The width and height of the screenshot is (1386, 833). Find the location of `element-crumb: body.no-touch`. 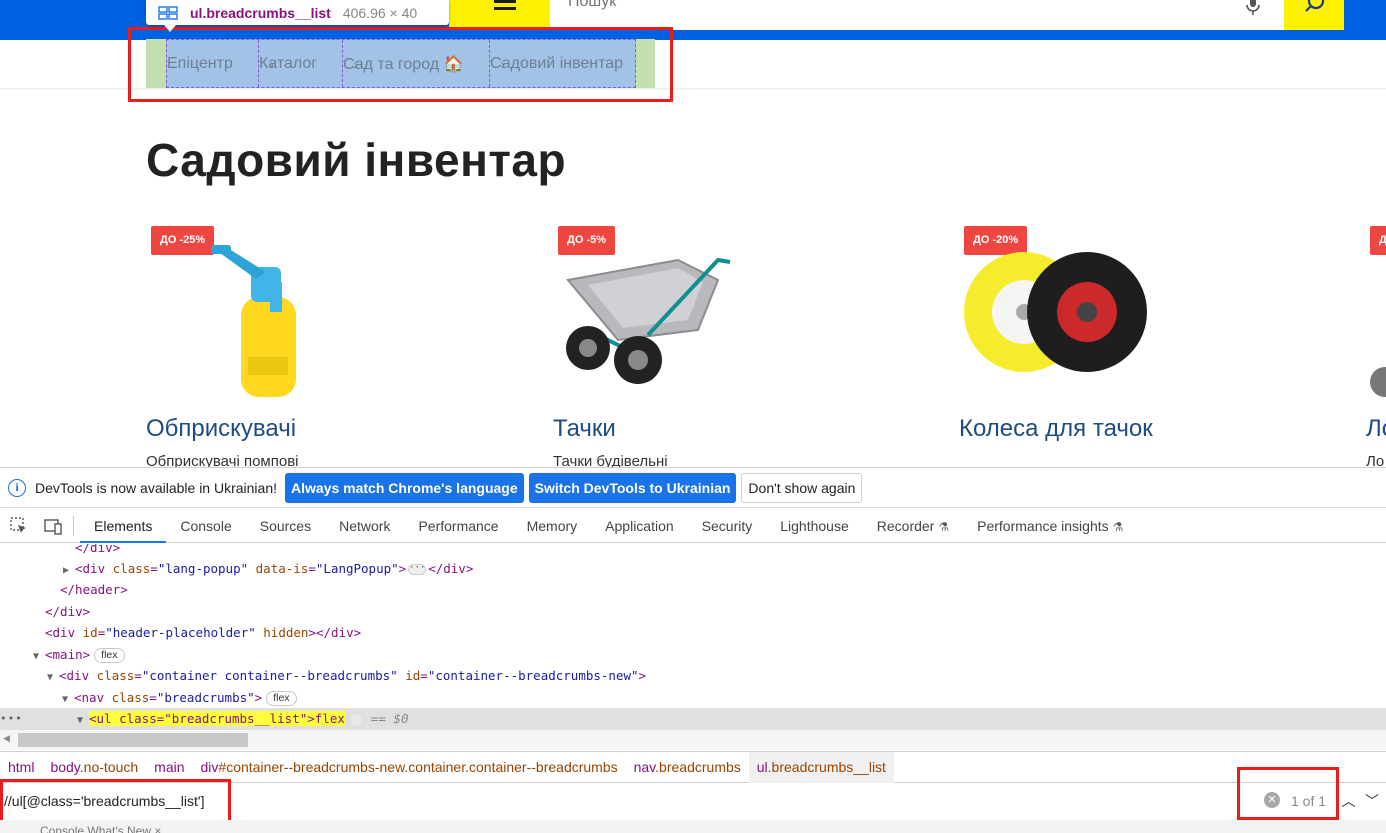

element-crumb: body.no-touch is located at coordinates (94, 767).